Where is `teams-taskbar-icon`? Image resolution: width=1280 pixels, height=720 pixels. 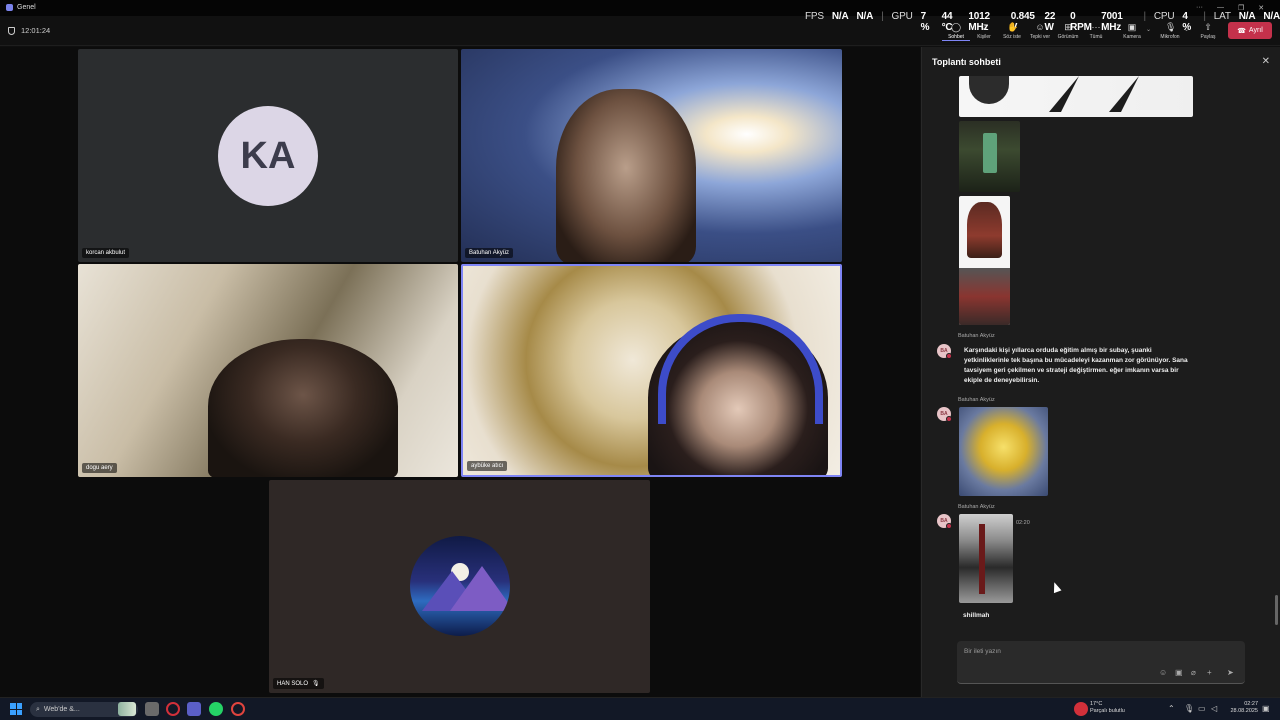 teams-taskbar-icon is located at coordinates (194, 709).